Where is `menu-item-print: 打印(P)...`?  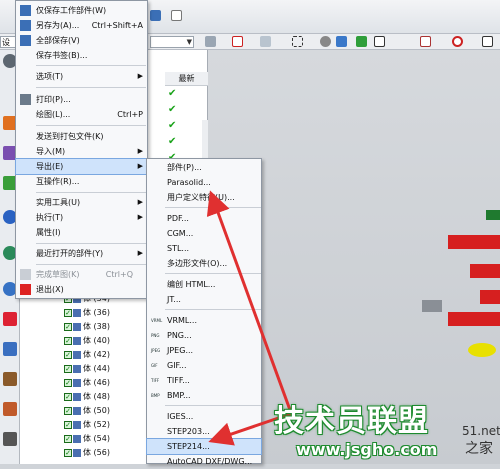
menu-item-print: 打印(P)... is located at coordinates (81, 99).